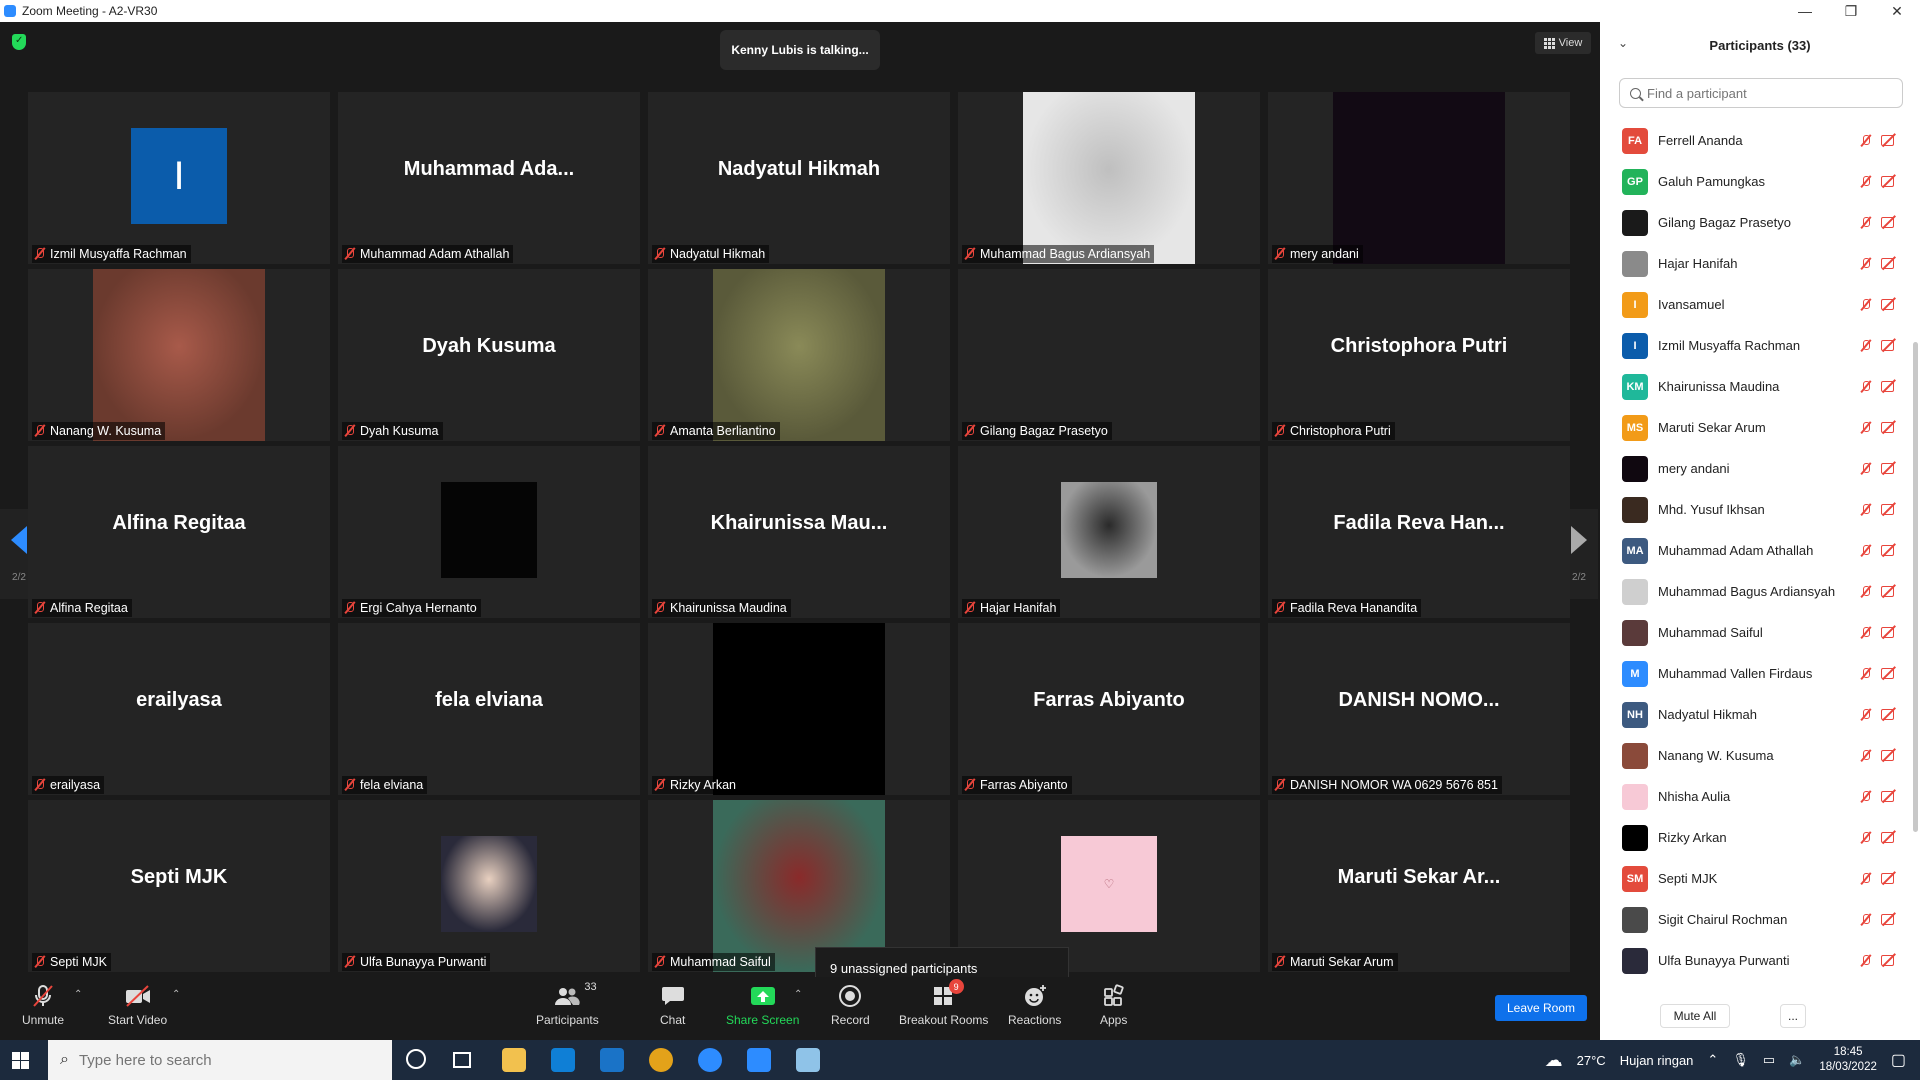 The image size is (1920, 1080). Describe the element at coordinates (1848, 1060) in the screenshot. I see `system-clock: 18:45 18/03/2022` at that location.